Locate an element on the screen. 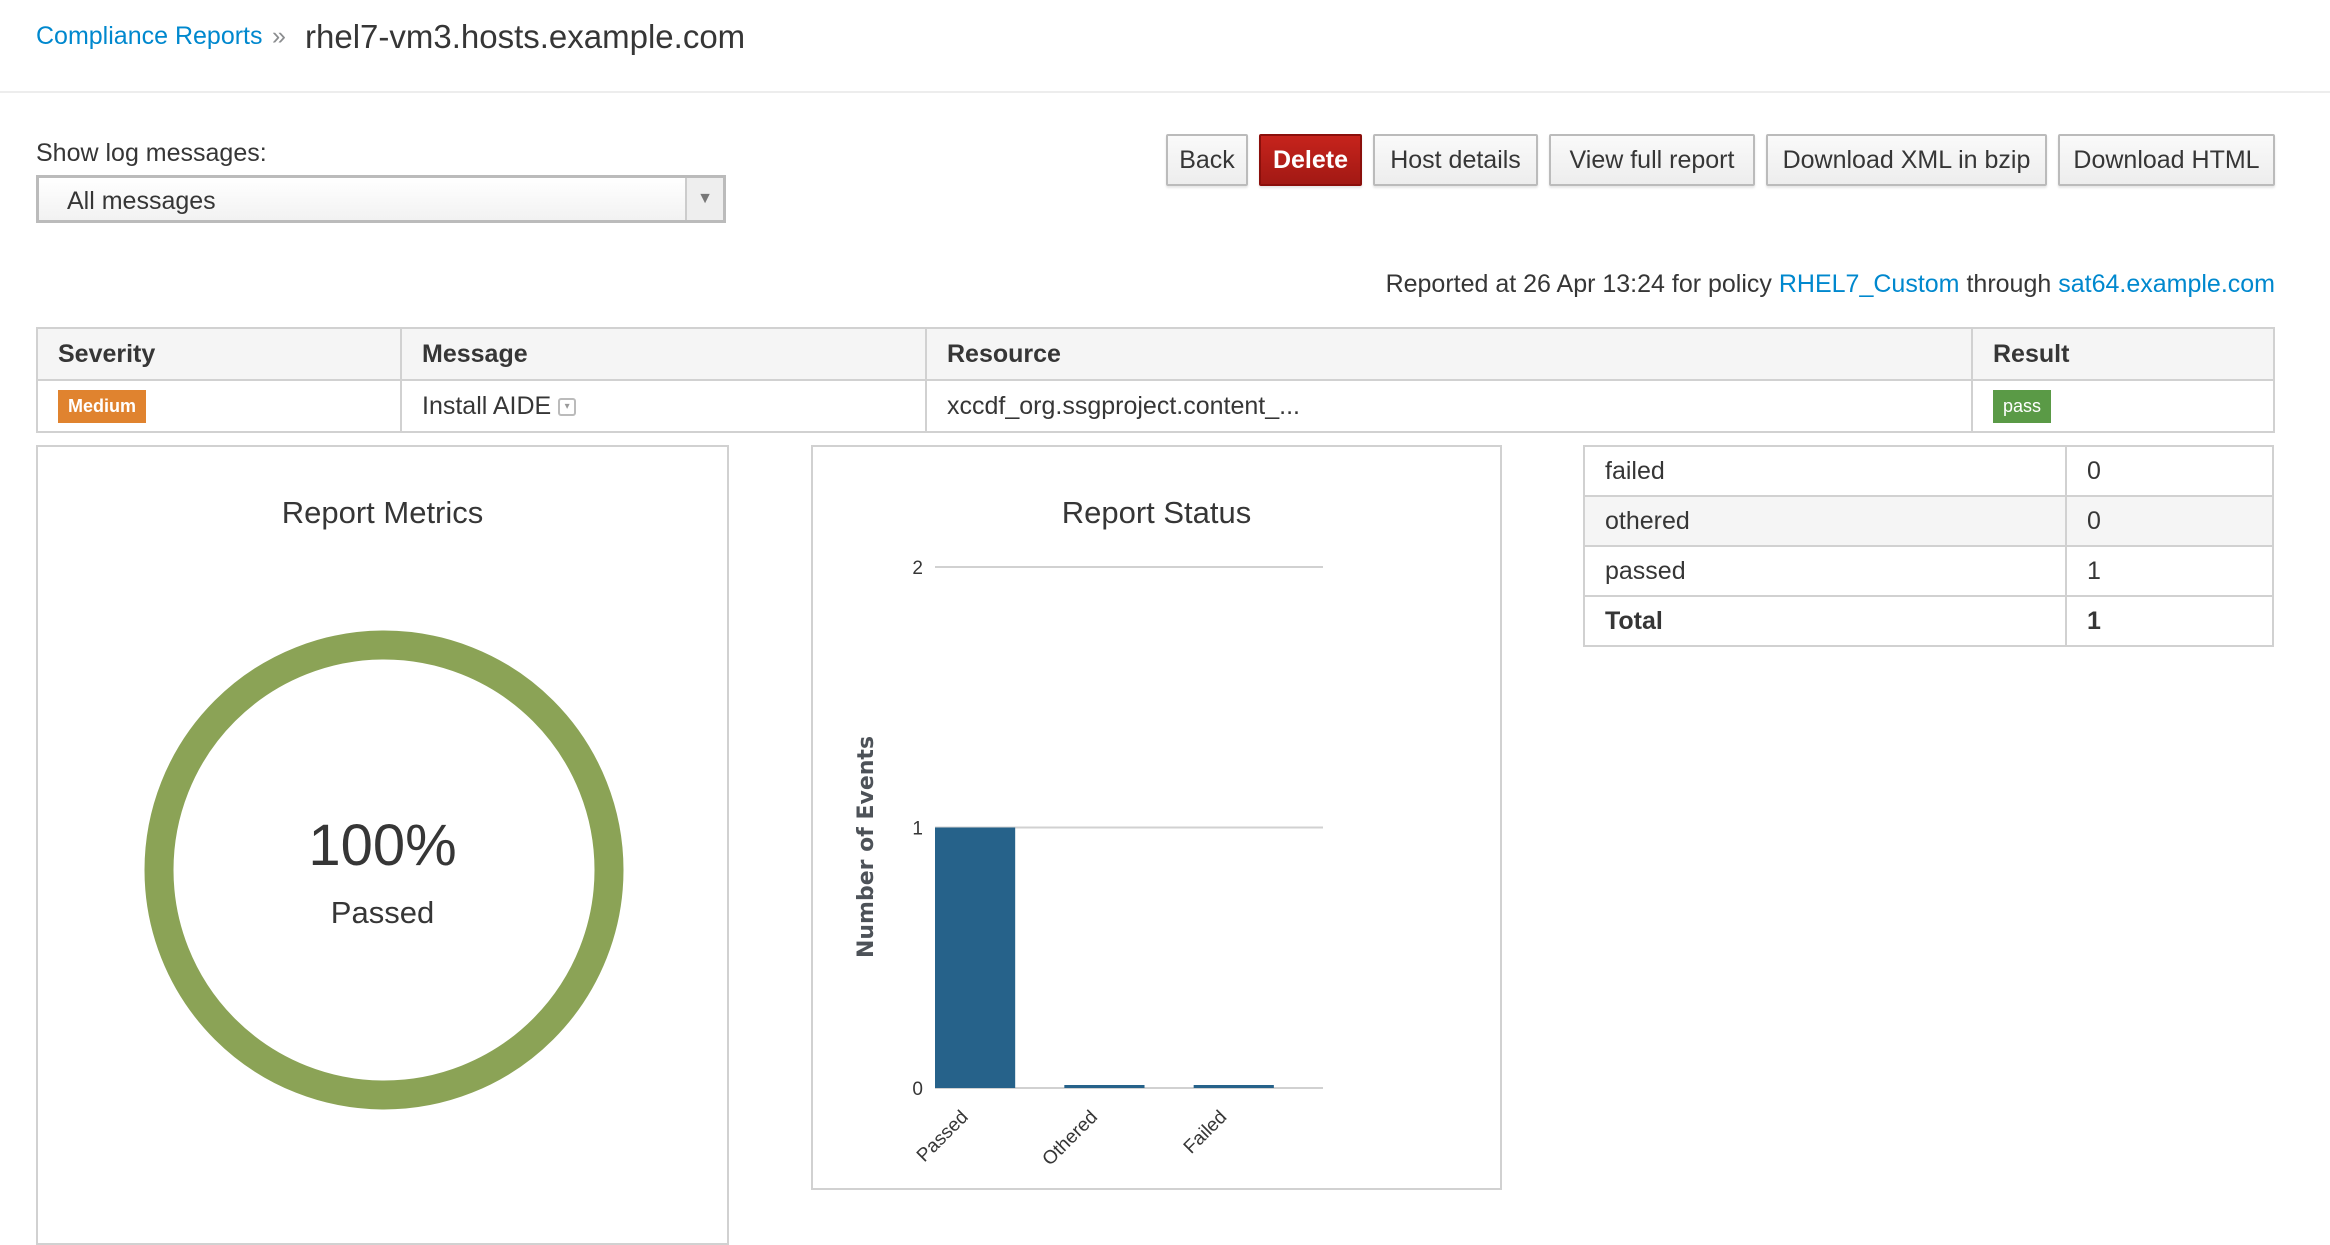 The image size is (2330, 1245). summary-total-label: Total is located at coordinates (1825, 621).